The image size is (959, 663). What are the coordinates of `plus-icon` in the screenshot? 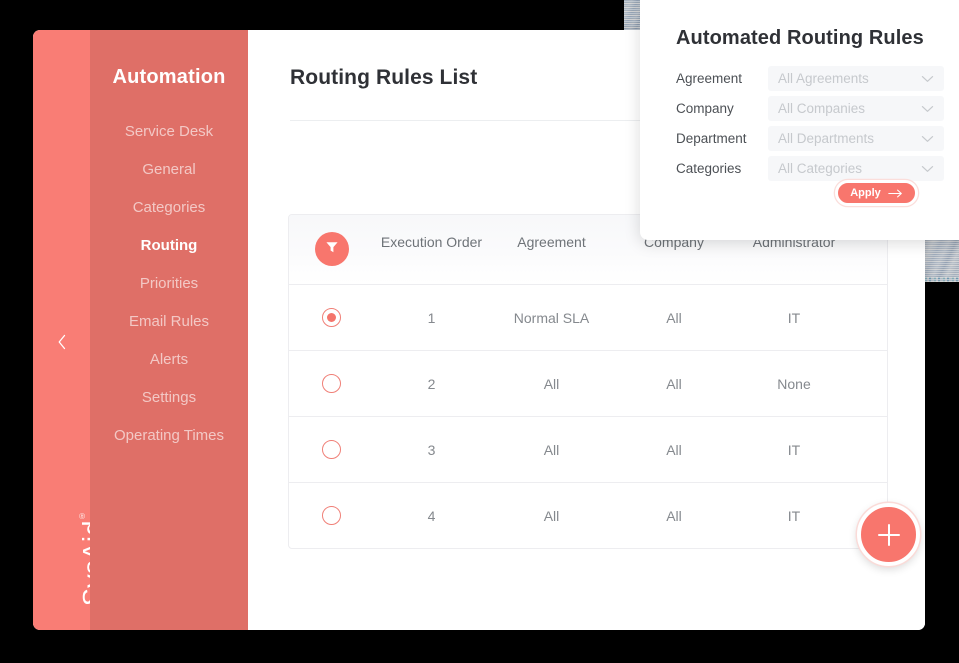 It's located at (888, 534).